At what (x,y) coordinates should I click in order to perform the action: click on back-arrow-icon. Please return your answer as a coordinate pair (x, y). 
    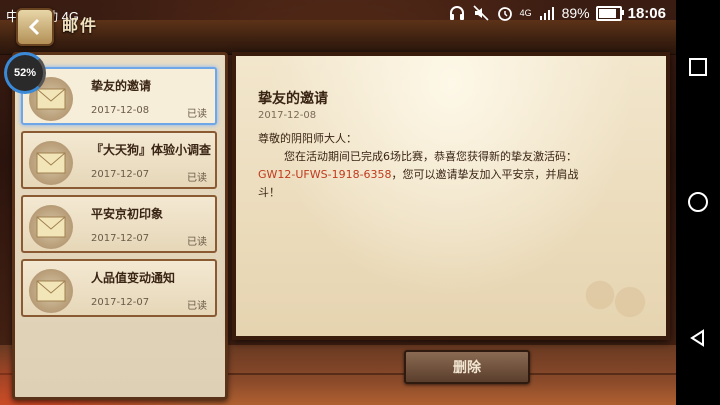
    Looking at the image, I should click on (34, 27).